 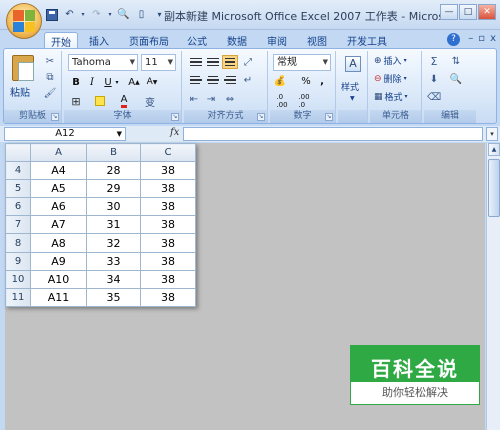 I want to click on cell: A11, so click(x=58, y=297).